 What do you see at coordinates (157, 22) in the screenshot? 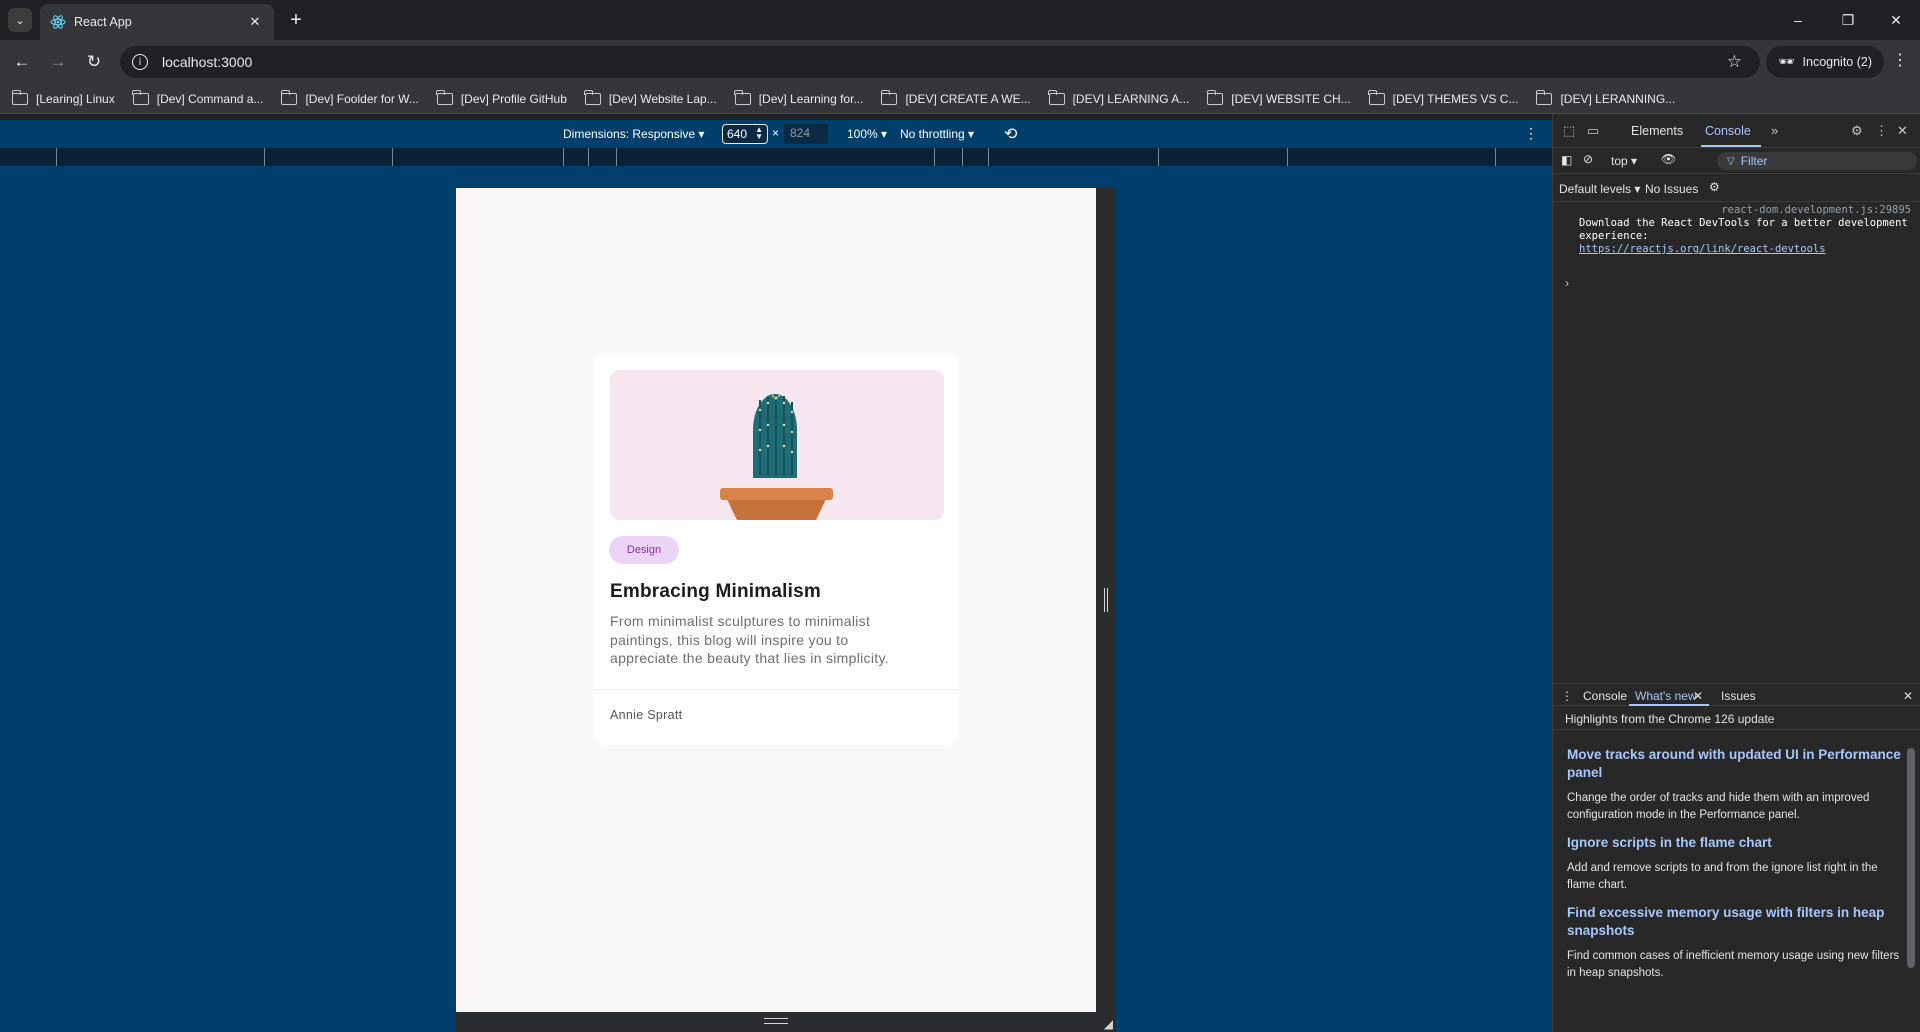
I see `browser-tab: React App ✕` at bounding box center [157, 22].